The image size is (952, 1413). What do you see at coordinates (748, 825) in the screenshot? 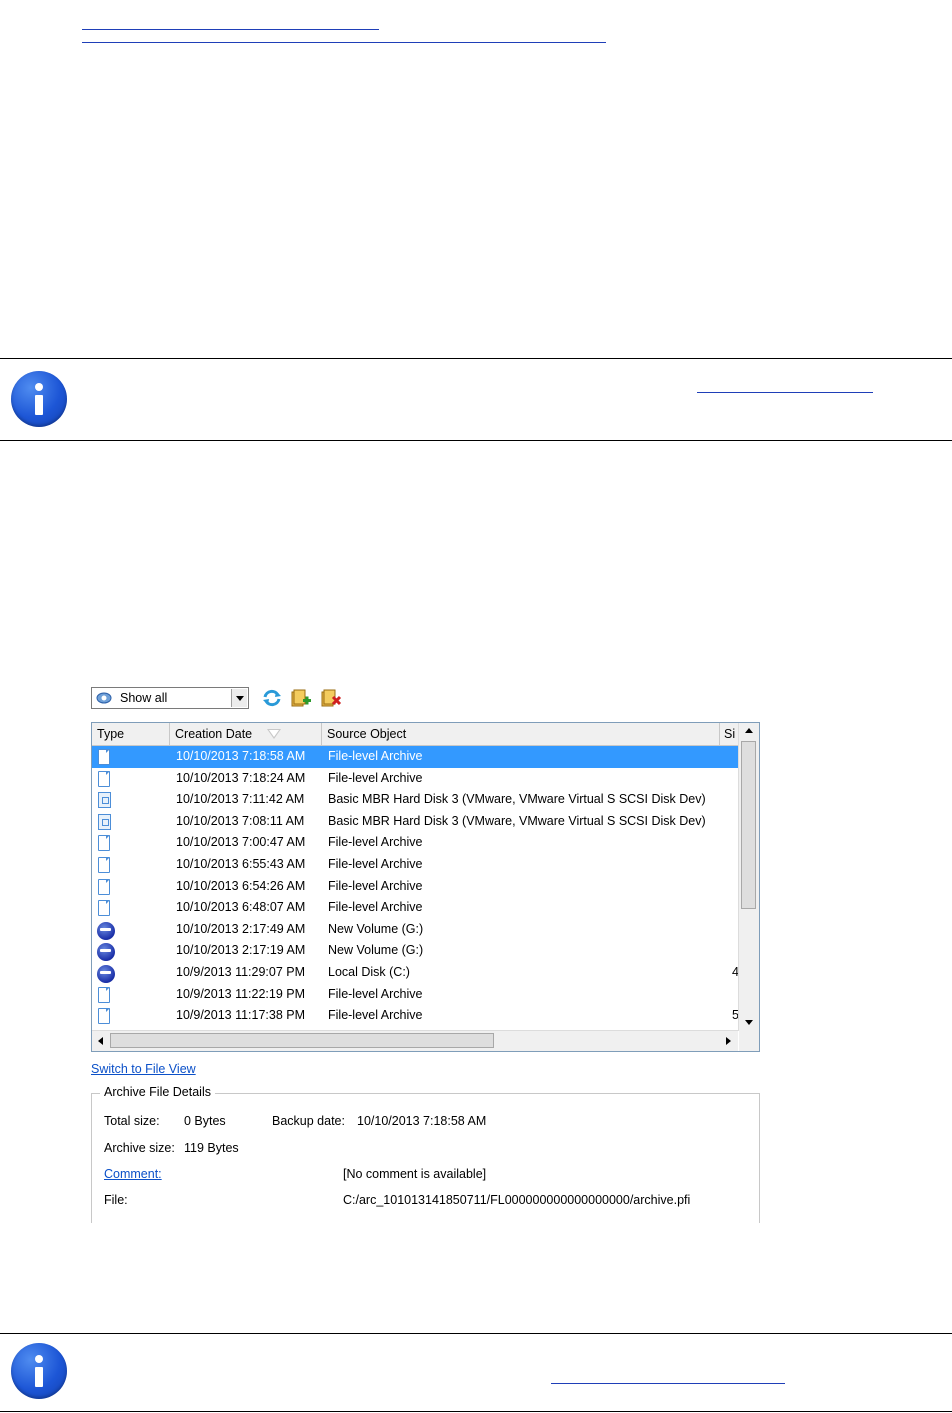
I see `vertical-scroll-thumb` at bounding box center [748, 825].